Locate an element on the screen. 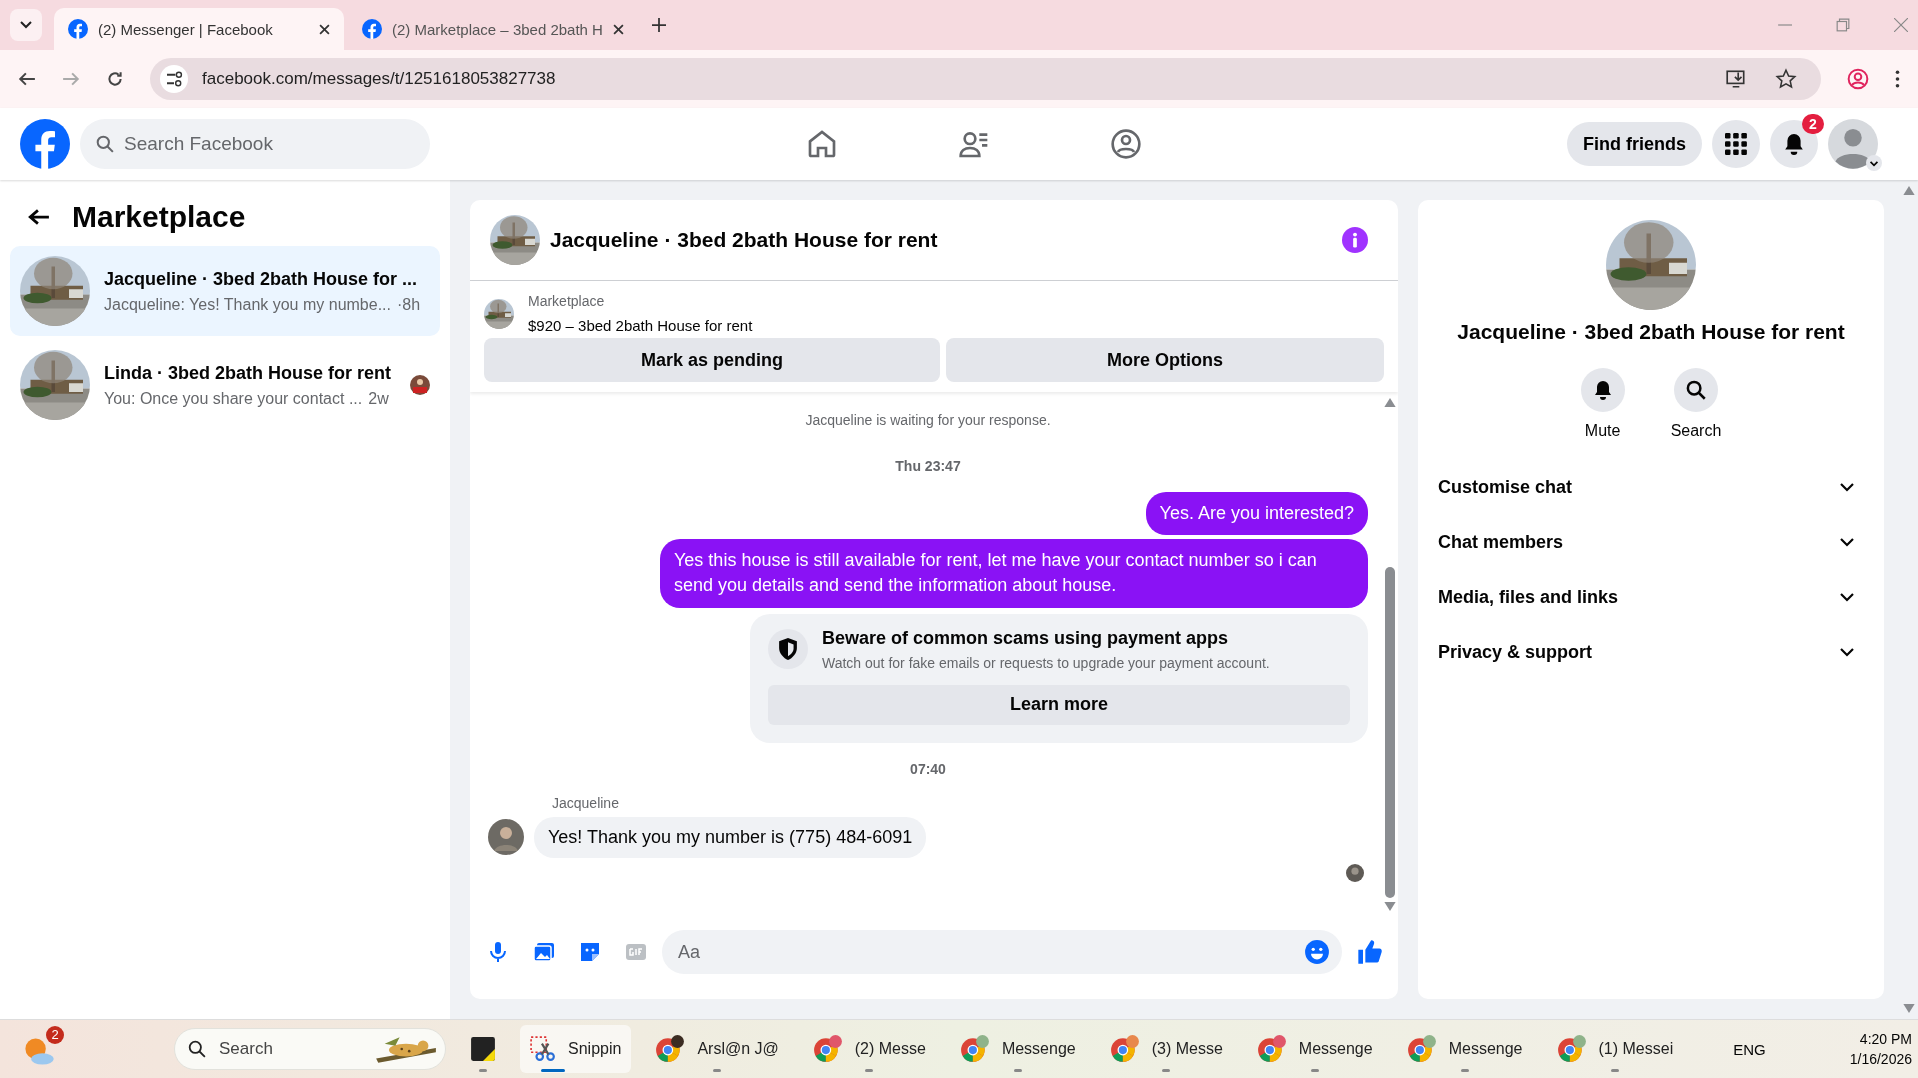 This screenshot has width=1918, height=1078. search-field: Search Facebook is located at coordinates (255, 144).